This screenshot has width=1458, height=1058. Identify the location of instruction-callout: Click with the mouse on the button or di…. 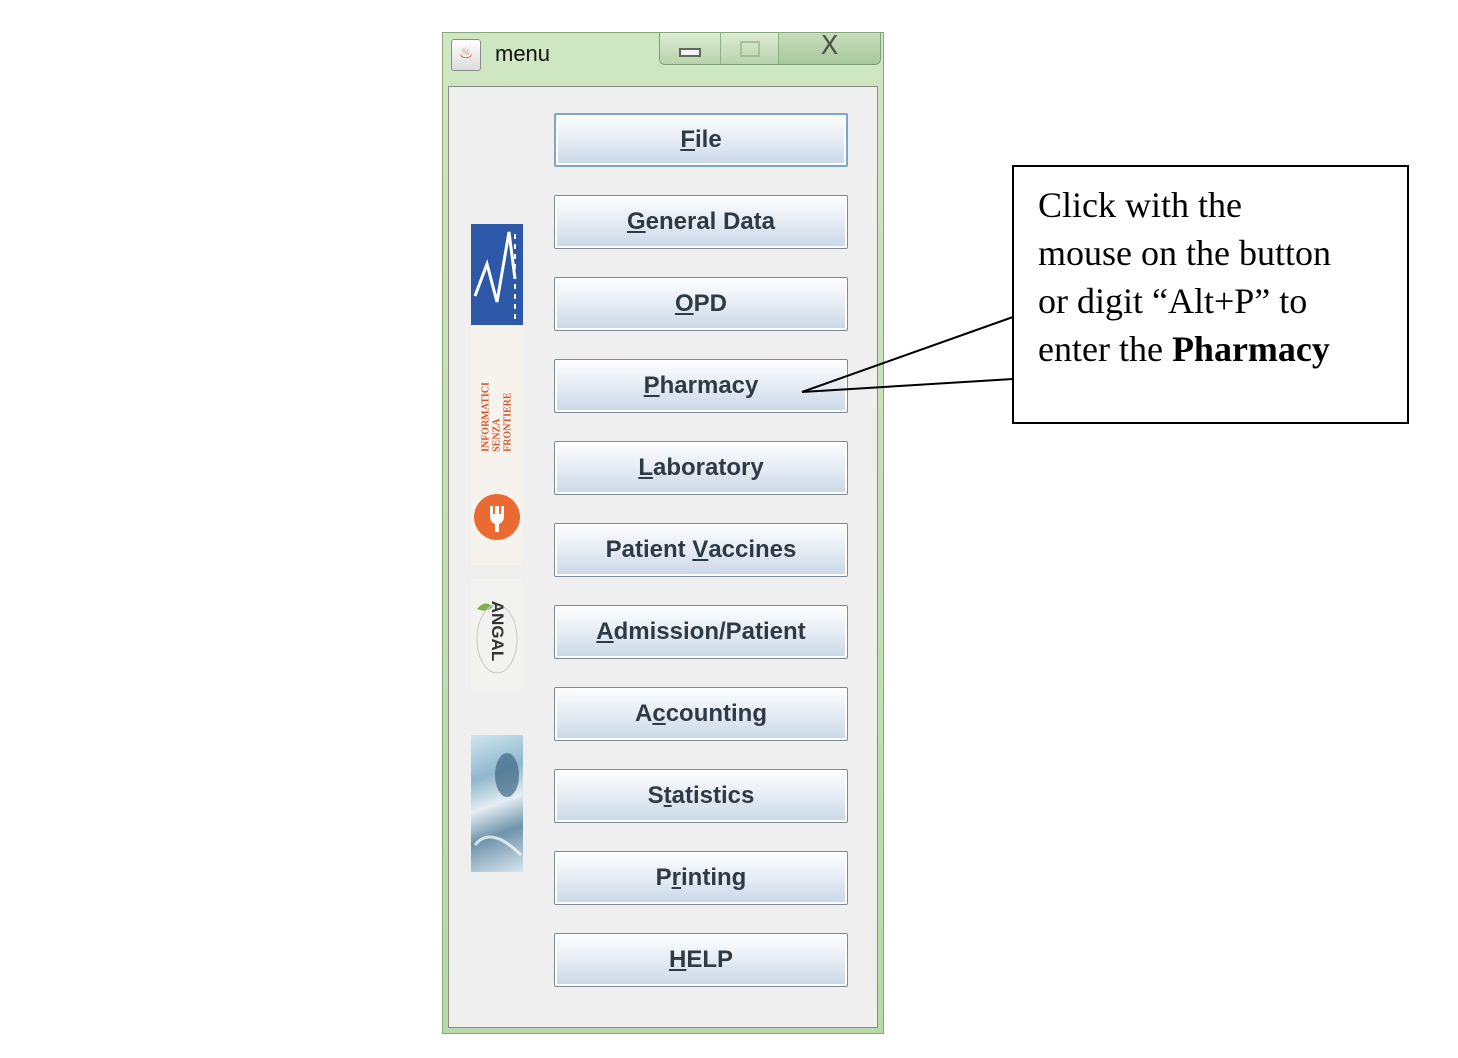
(1210, 294).